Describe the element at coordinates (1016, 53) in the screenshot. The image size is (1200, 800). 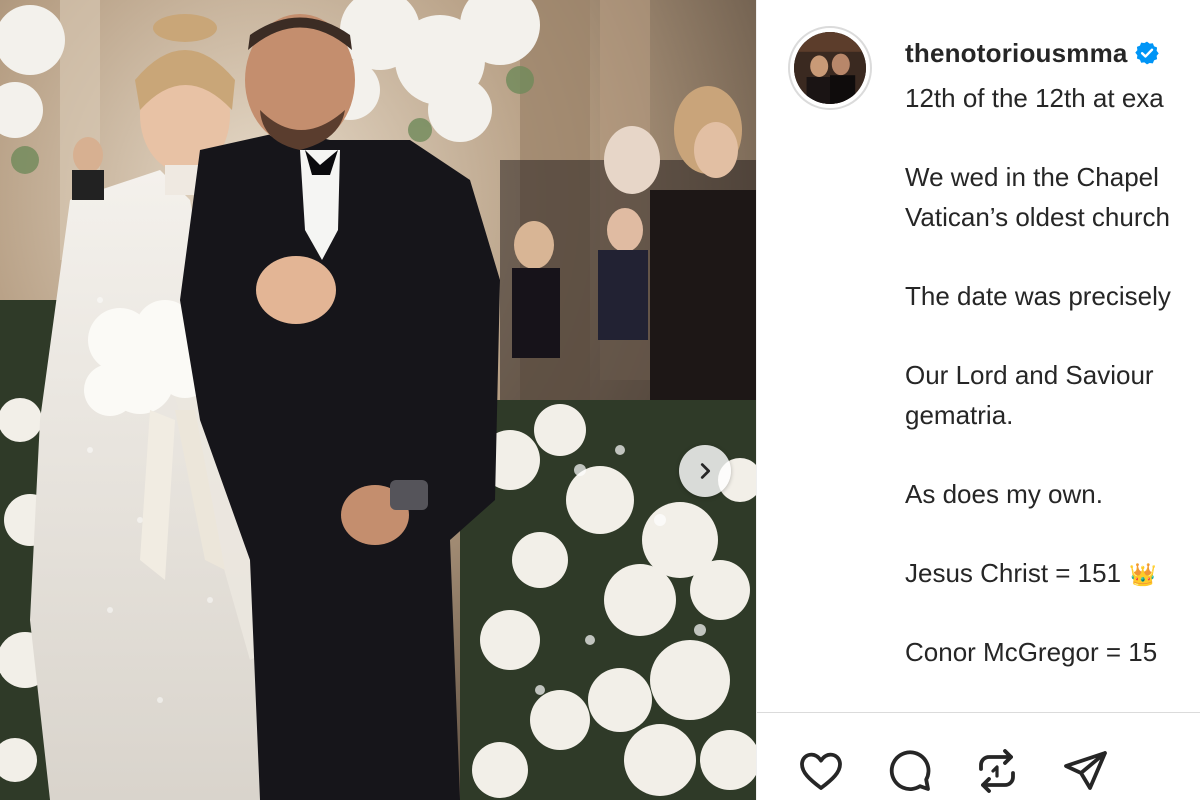
I see `username-link: thenotoriousmma` at that location.